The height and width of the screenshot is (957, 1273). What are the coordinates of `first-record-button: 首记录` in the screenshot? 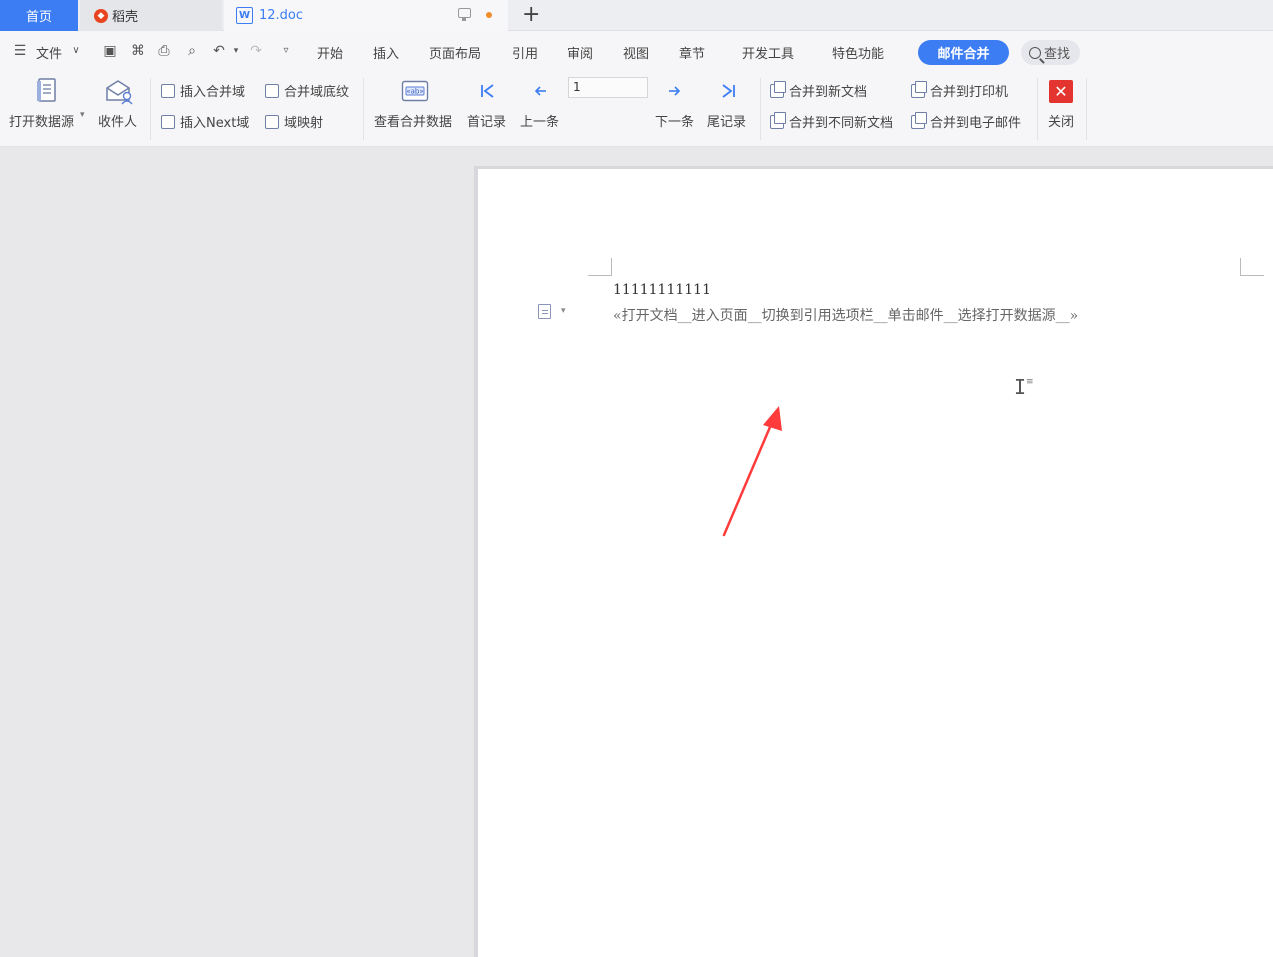 It's located at (486, 120).